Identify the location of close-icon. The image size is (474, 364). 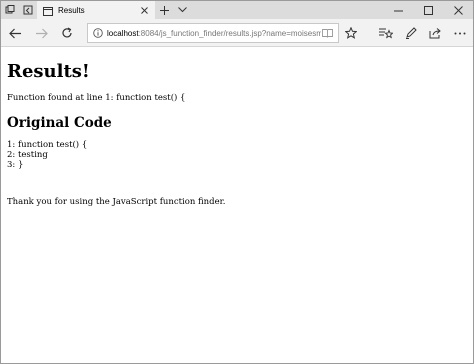
(144, 10).